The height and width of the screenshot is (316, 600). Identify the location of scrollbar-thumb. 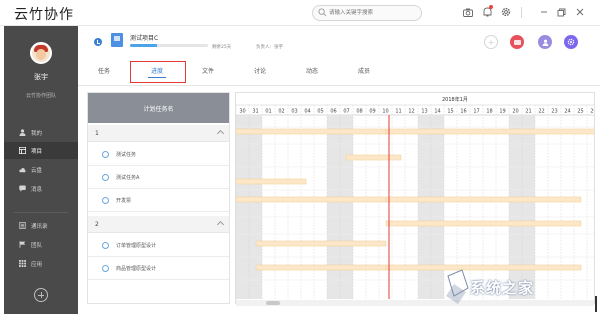
(273, 303).